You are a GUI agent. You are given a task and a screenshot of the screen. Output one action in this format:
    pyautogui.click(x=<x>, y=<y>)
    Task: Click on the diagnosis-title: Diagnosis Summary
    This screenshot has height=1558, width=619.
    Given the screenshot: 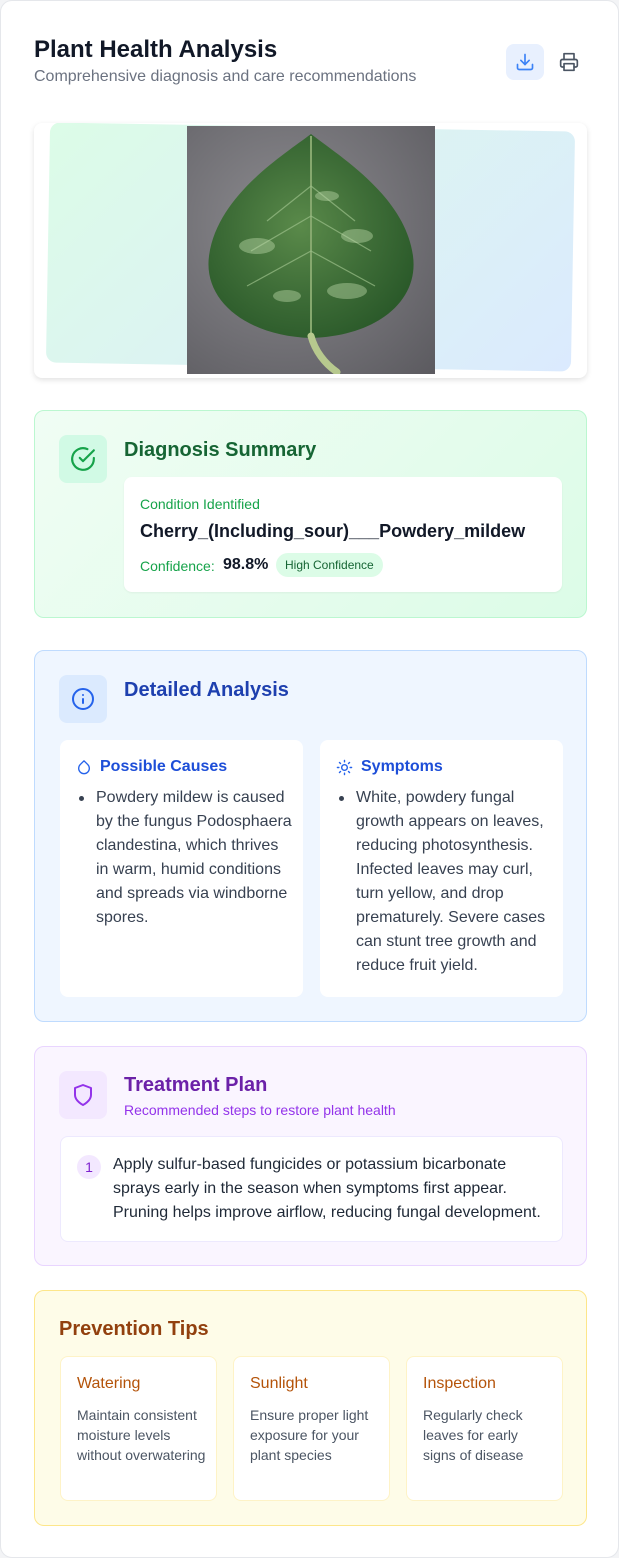 What is the action you would take?
    pyautogui.click(x=220, y=450)
    